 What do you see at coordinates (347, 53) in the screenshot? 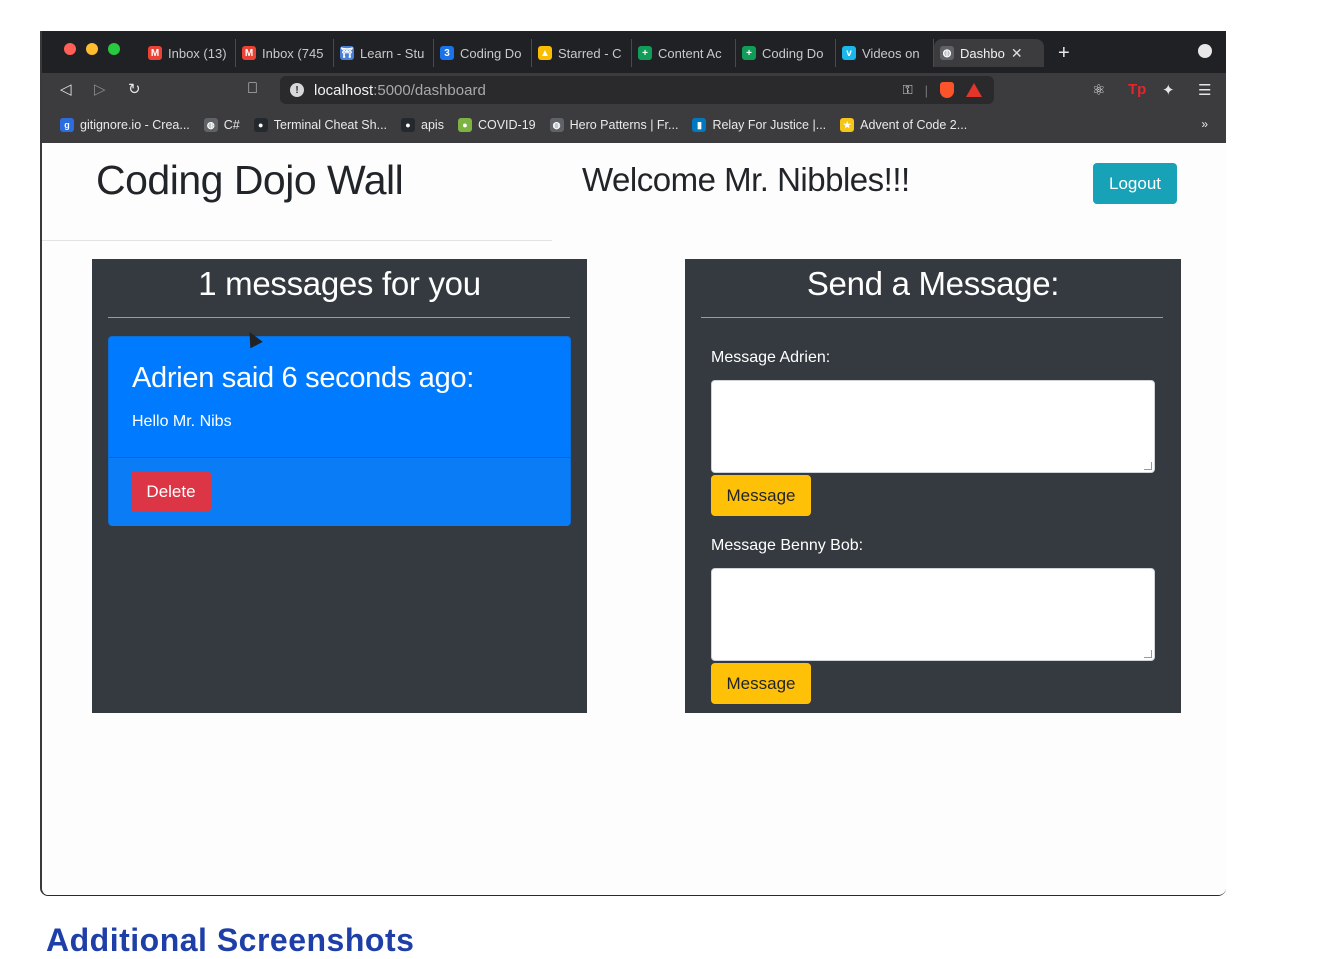
I see `torii-icon: ⛩` at bounding box center [347, 53].